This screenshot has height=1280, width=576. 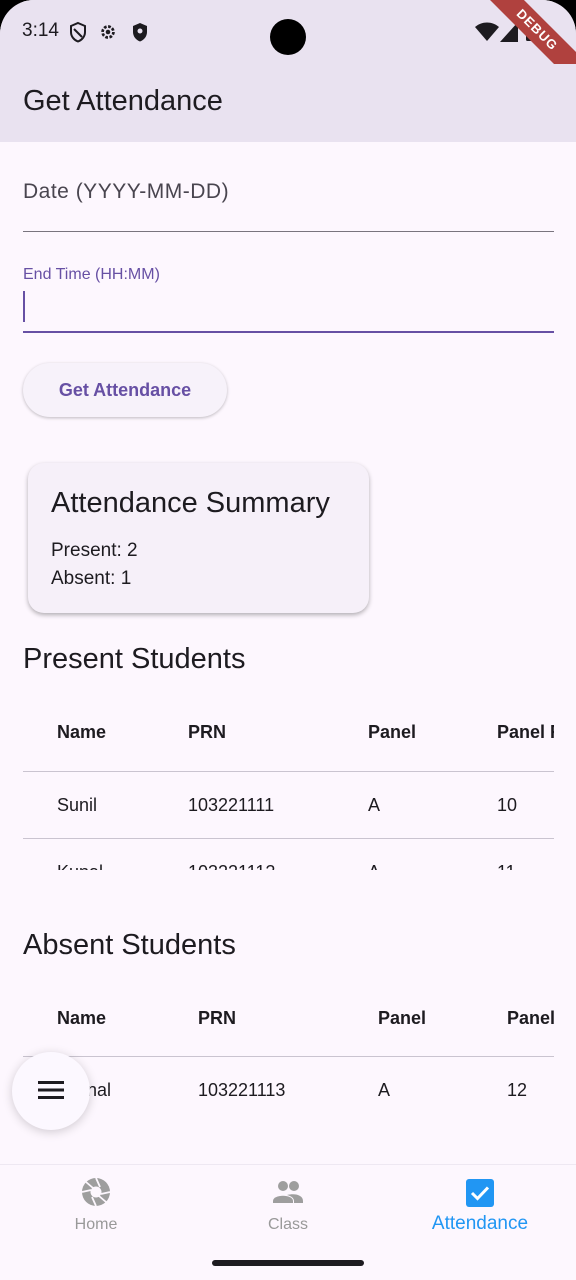 What do you see at coordinates (24, 306) in the screenshot?
I see `text-cursor` at bounding box center [24, 306].